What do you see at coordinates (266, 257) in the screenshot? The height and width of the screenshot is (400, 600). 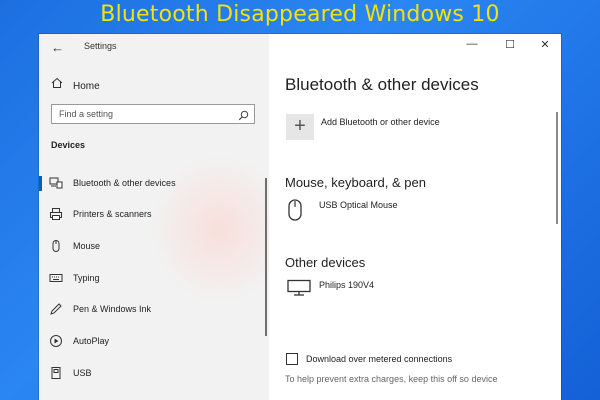 I see `sidebar-scrollbar` at bounding box center [266, 257].